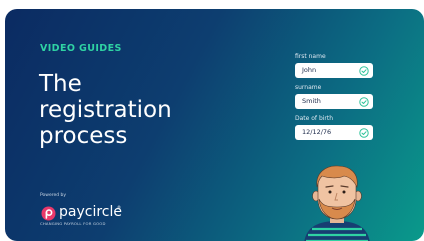 The height and width of the screenshot is (241, 424). I want to click on title-line-1: The, so click(60, 84).